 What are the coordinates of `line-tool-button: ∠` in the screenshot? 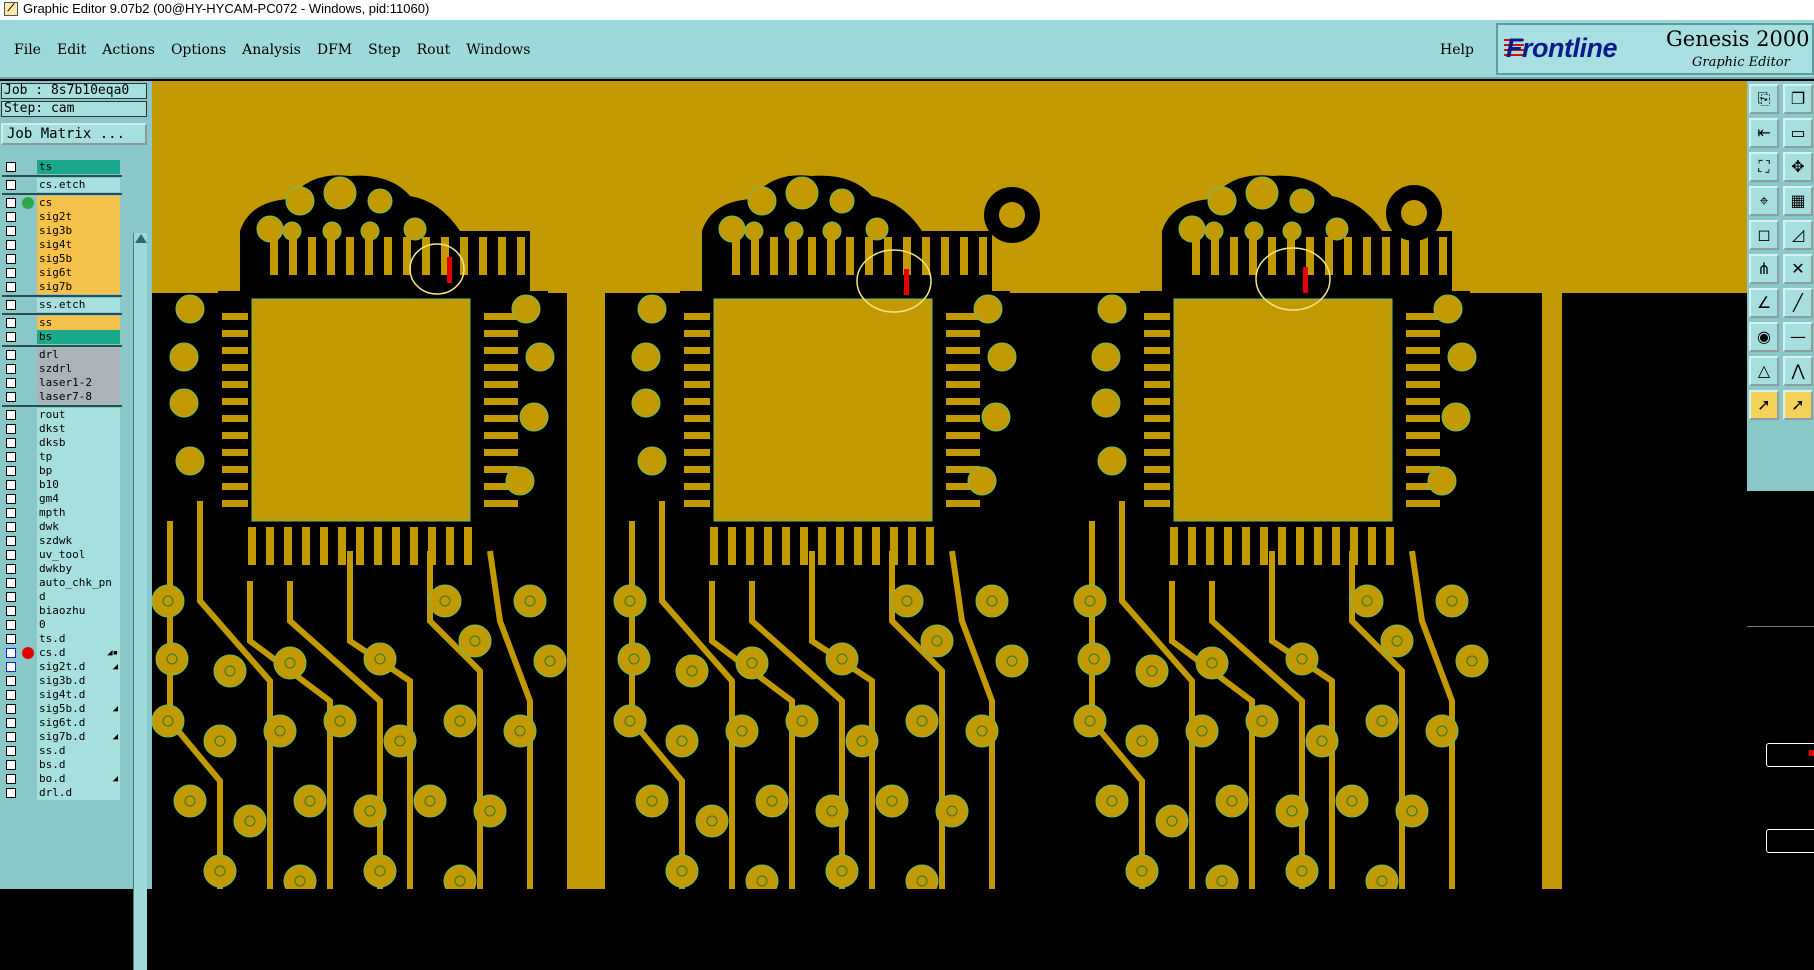 It's located at (1764, 303).